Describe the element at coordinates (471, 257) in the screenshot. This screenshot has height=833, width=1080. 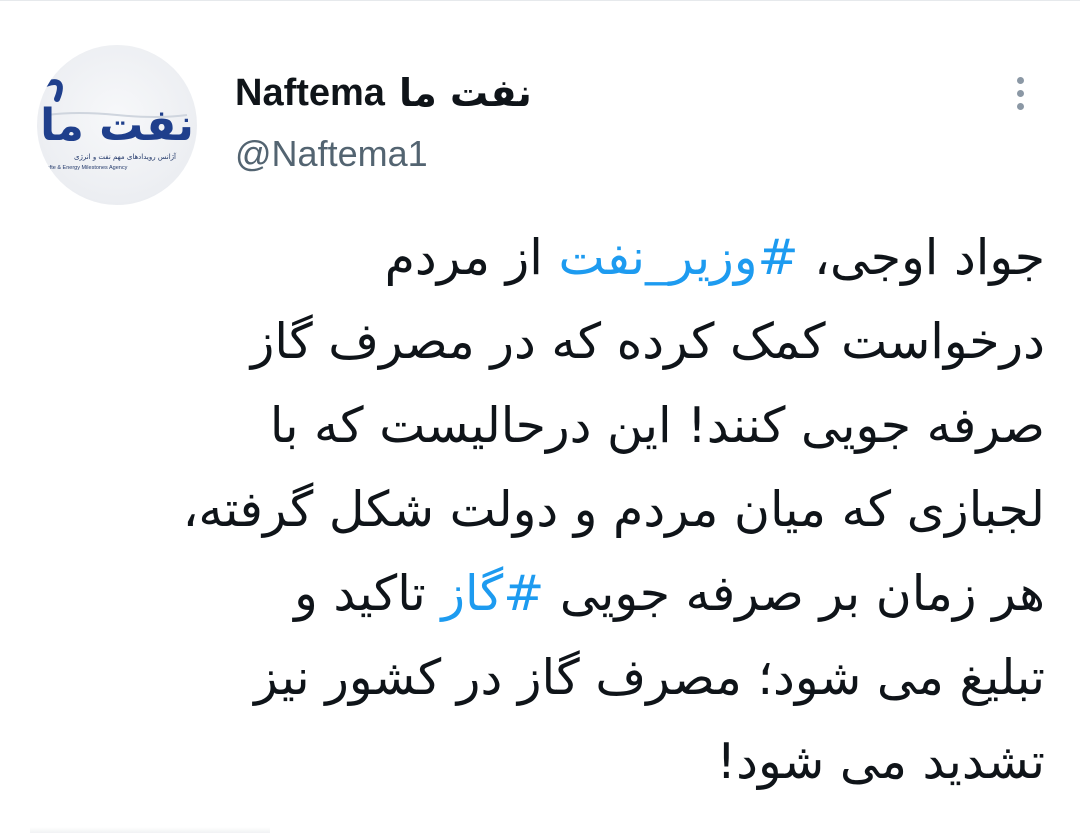
I see `tweet-text-segment: از مردم` at that location.